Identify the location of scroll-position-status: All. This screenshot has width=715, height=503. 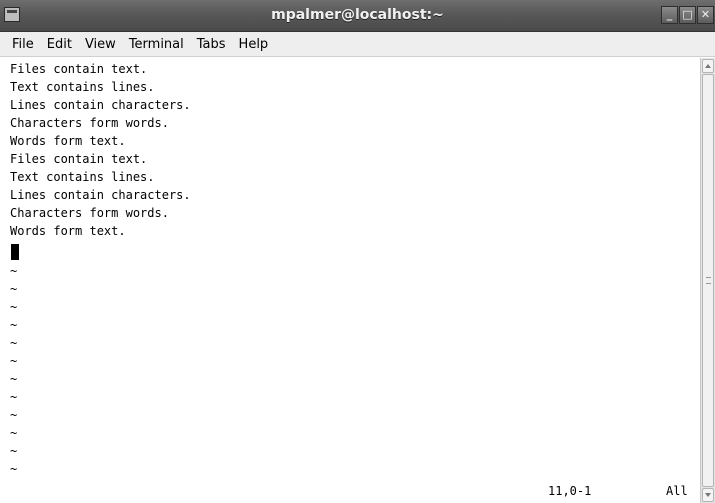
(677, 491).